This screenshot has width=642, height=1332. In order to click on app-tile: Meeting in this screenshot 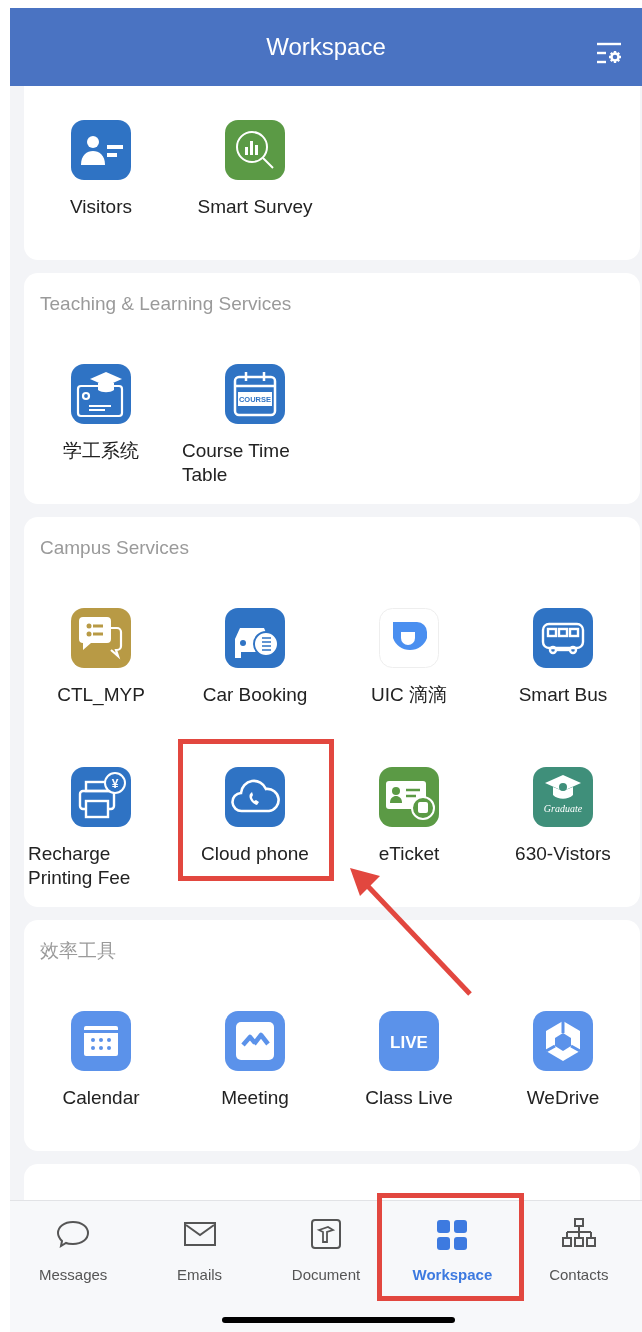, I will do `click(255, 1072)`.